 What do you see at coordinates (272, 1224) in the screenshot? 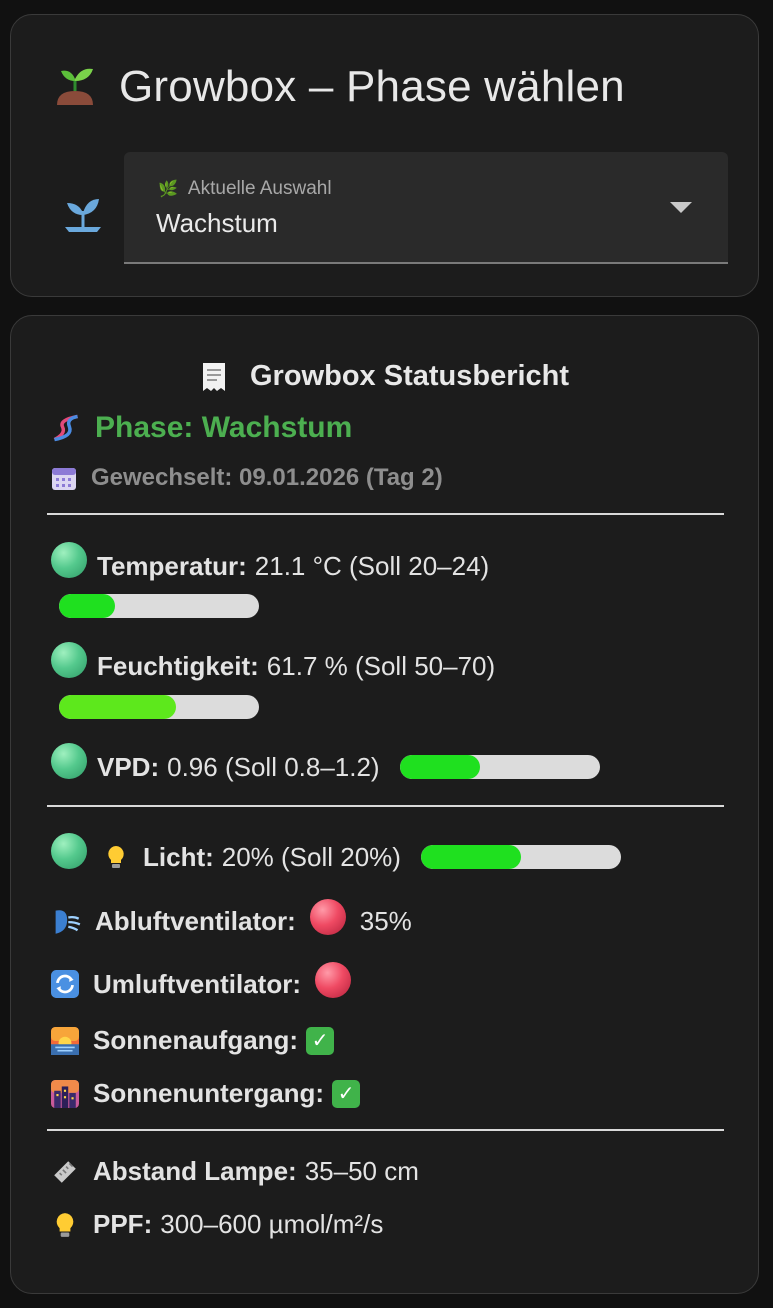
I see `ppf-value: 300–600 µmol/m²/s` at bounding box center [272, 1224].